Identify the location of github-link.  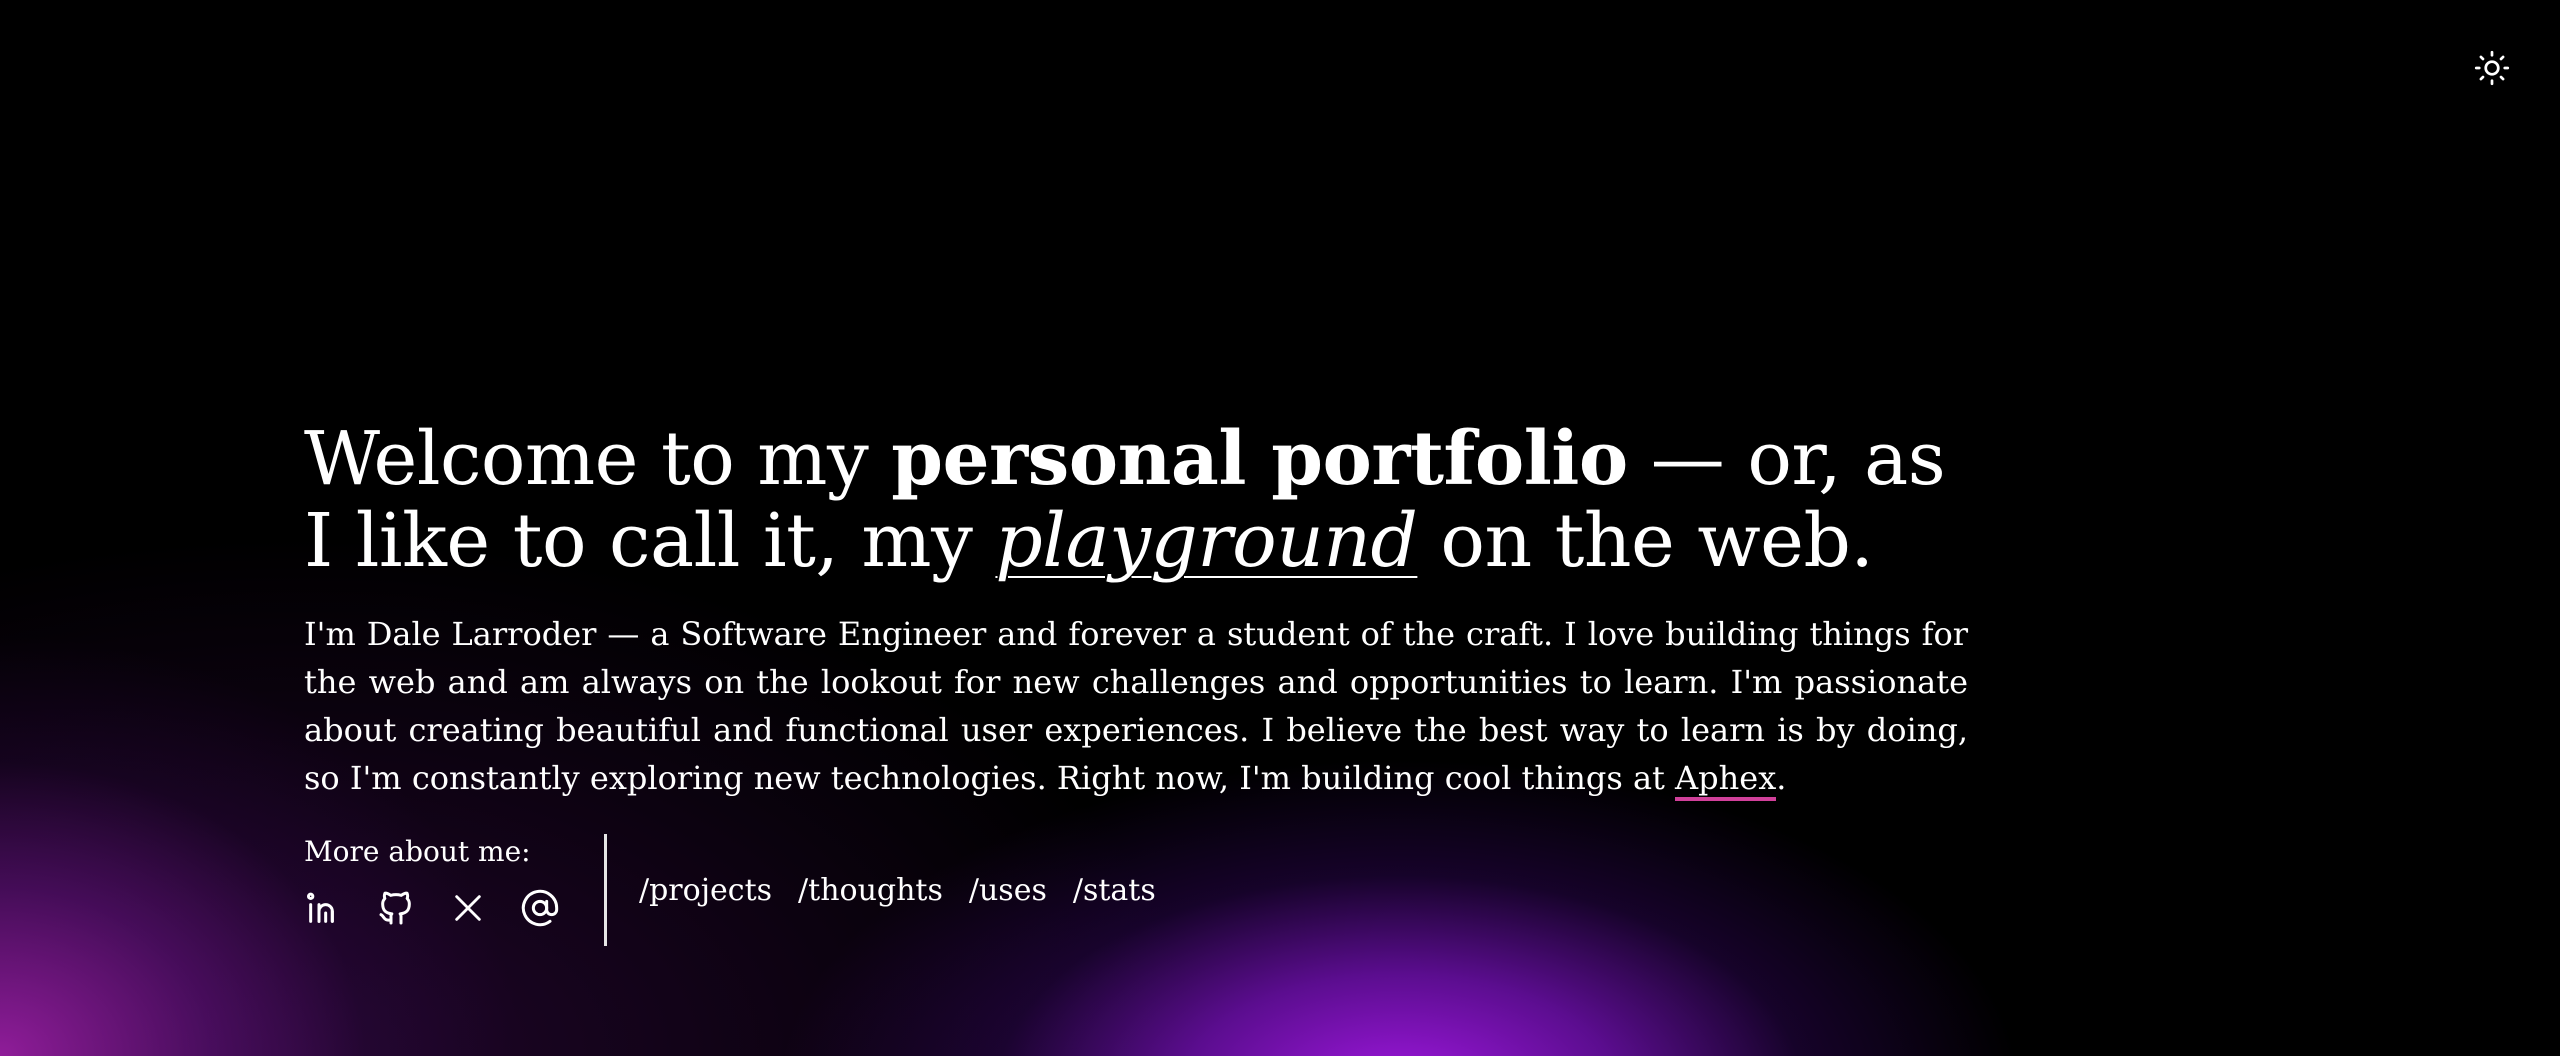
(396, 908).